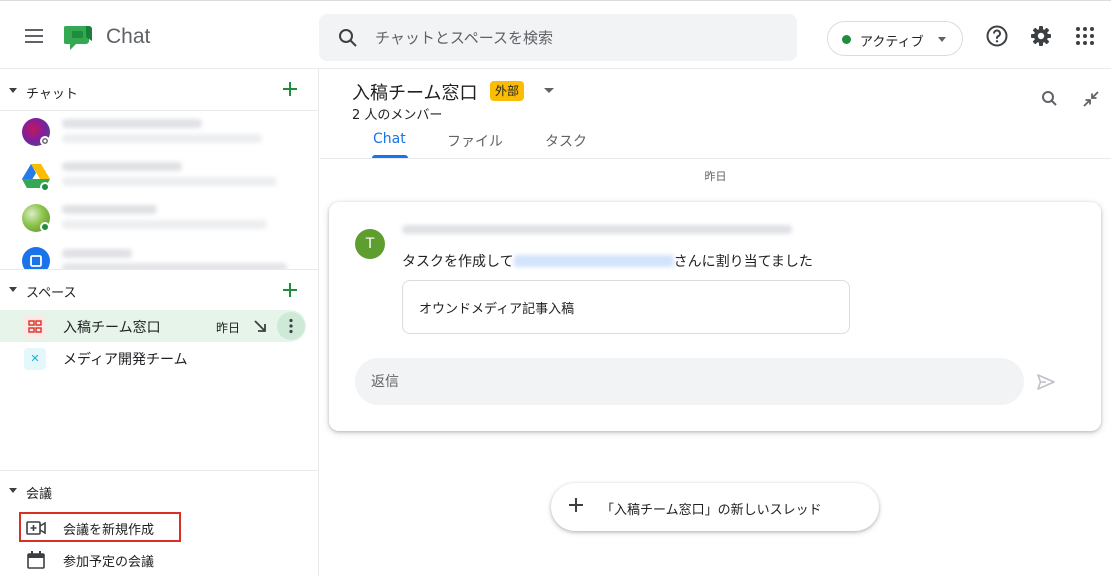  Describe the element at coordinates (159, 91) in the screenshot. I see `chat-section-header: チャット` at that location.